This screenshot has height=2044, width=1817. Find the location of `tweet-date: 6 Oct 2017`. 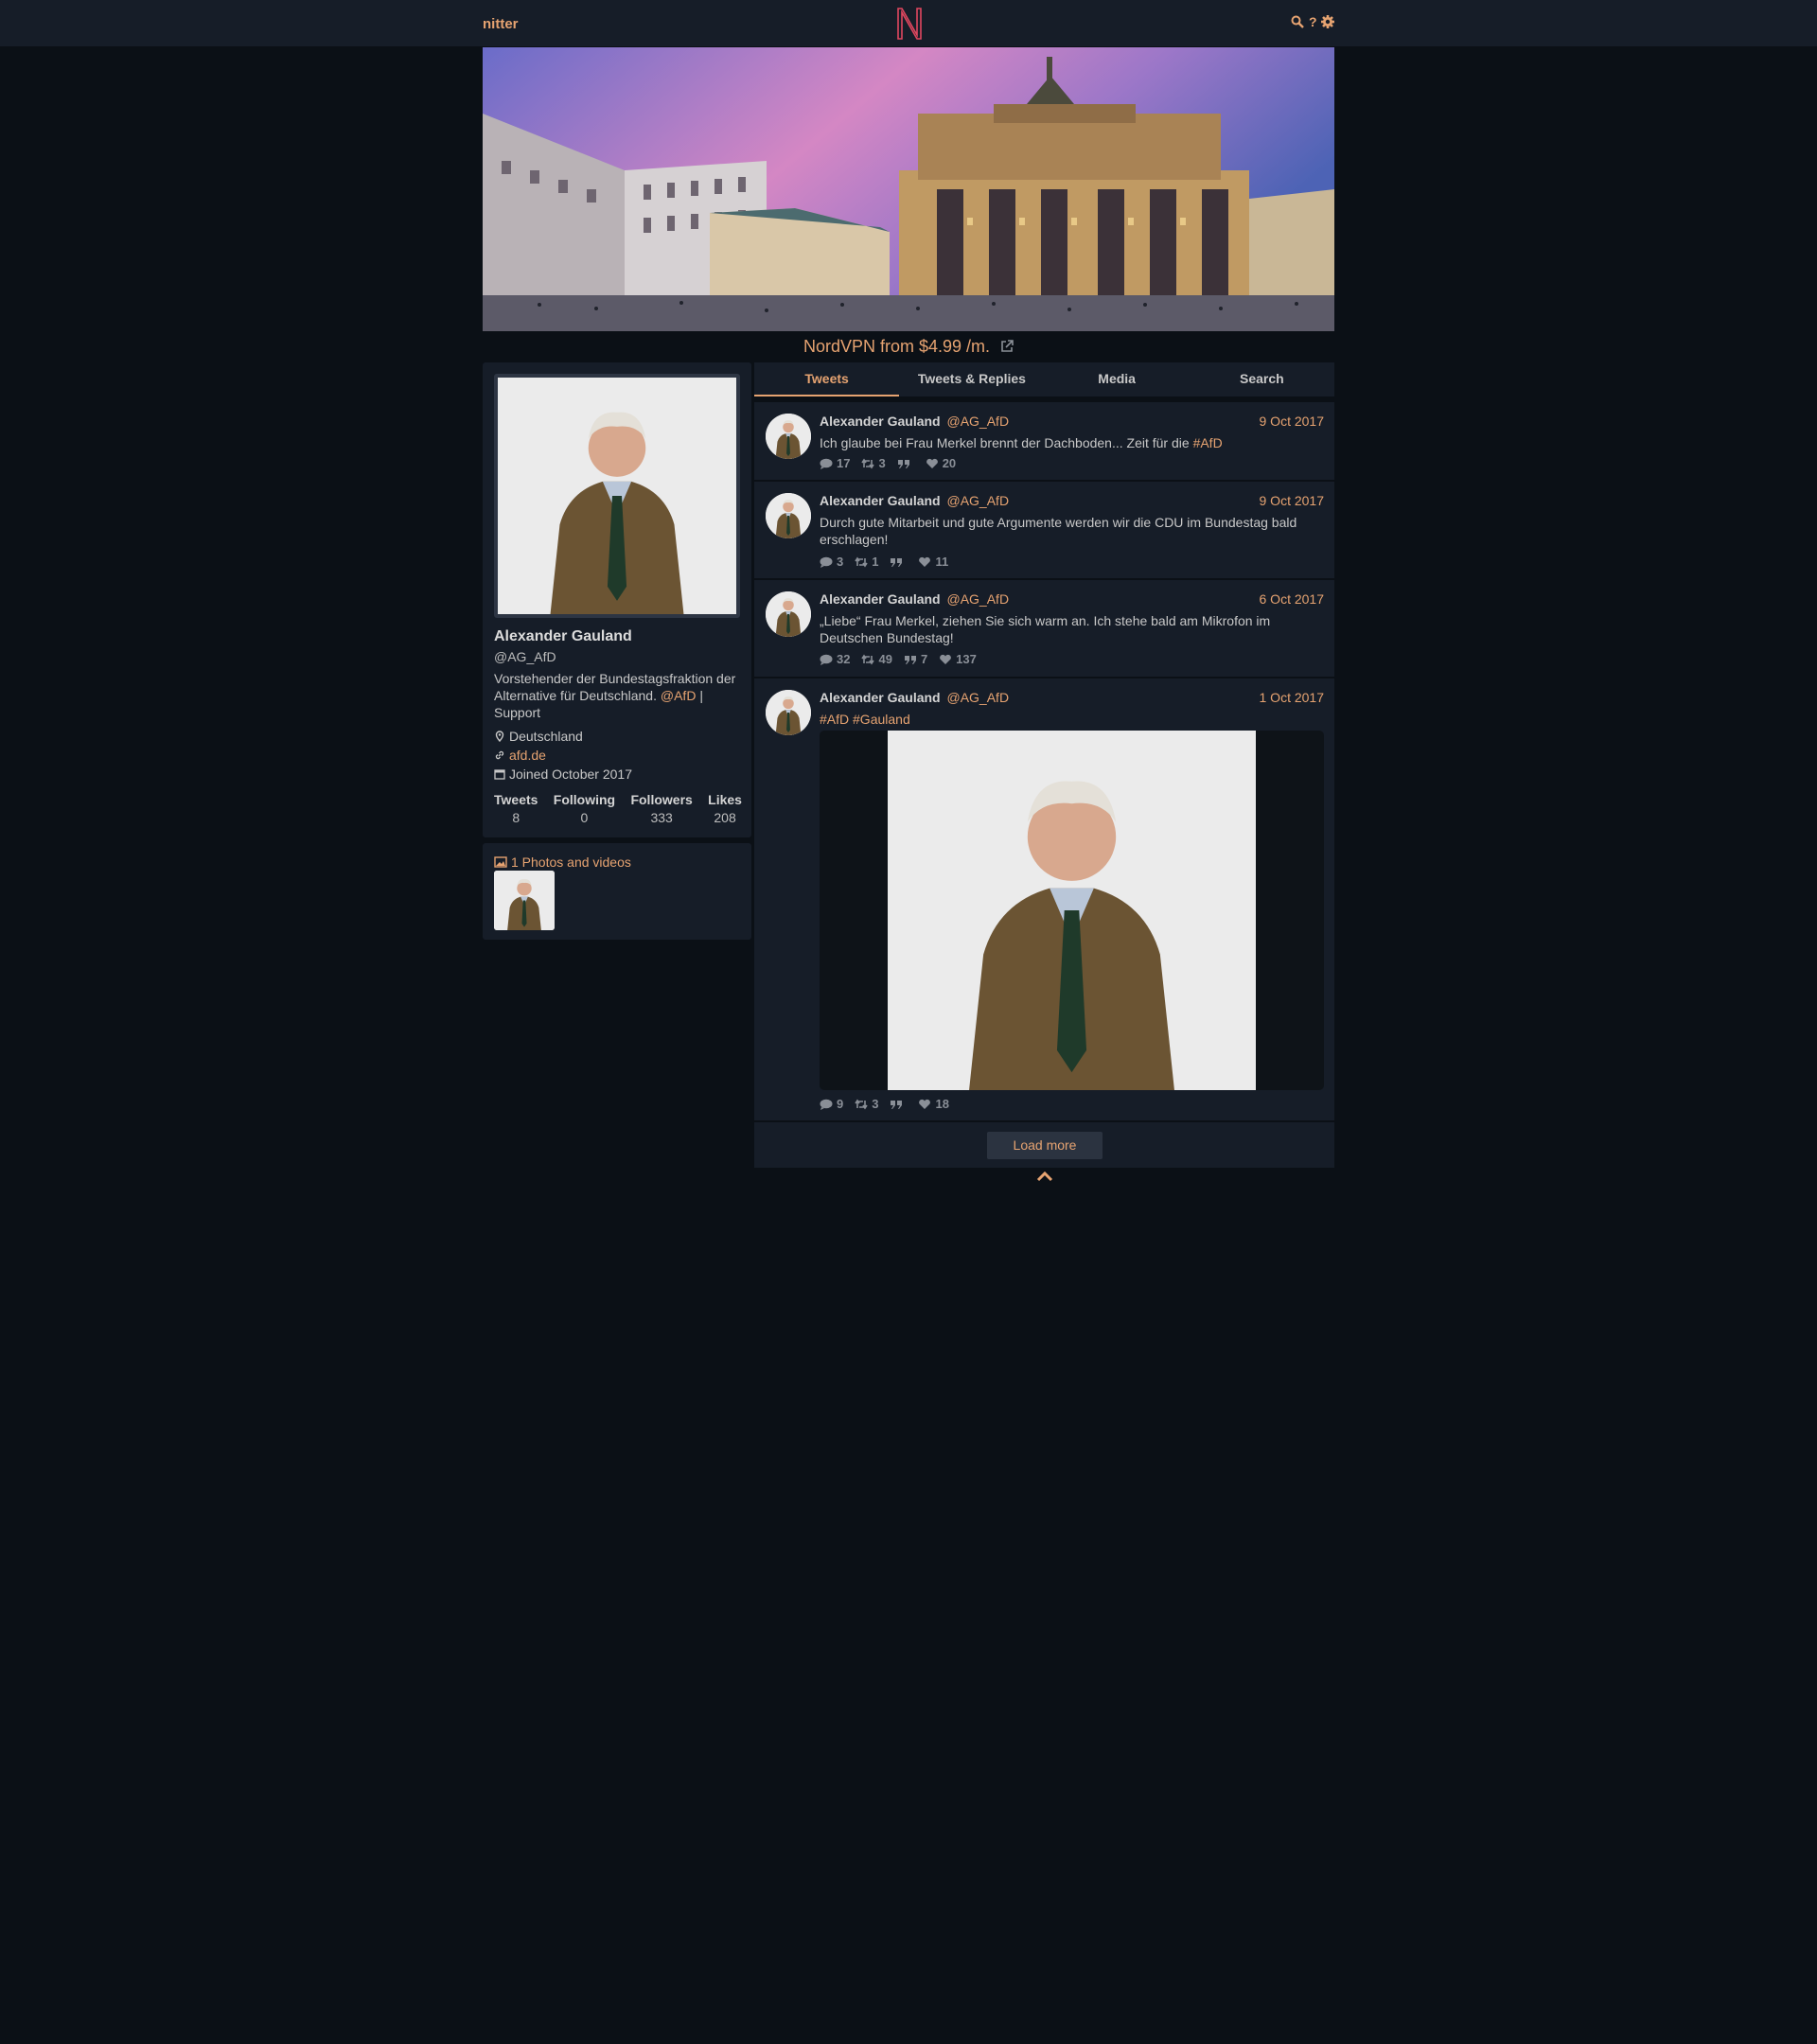

tweet-date: 6 Oct 2017 is located at coordinates (1292, 599).